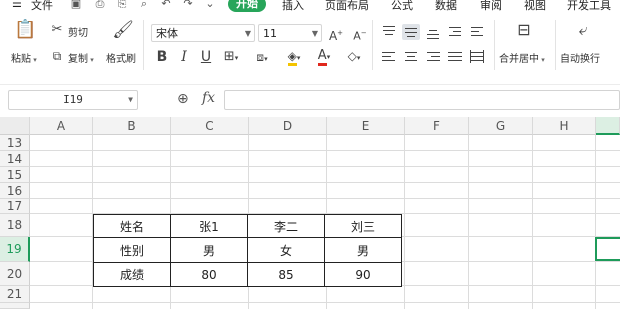  Describe the element at coordinates (130, 99) in the screenshot. I see `chevron-down-icon: ▼` at that location.